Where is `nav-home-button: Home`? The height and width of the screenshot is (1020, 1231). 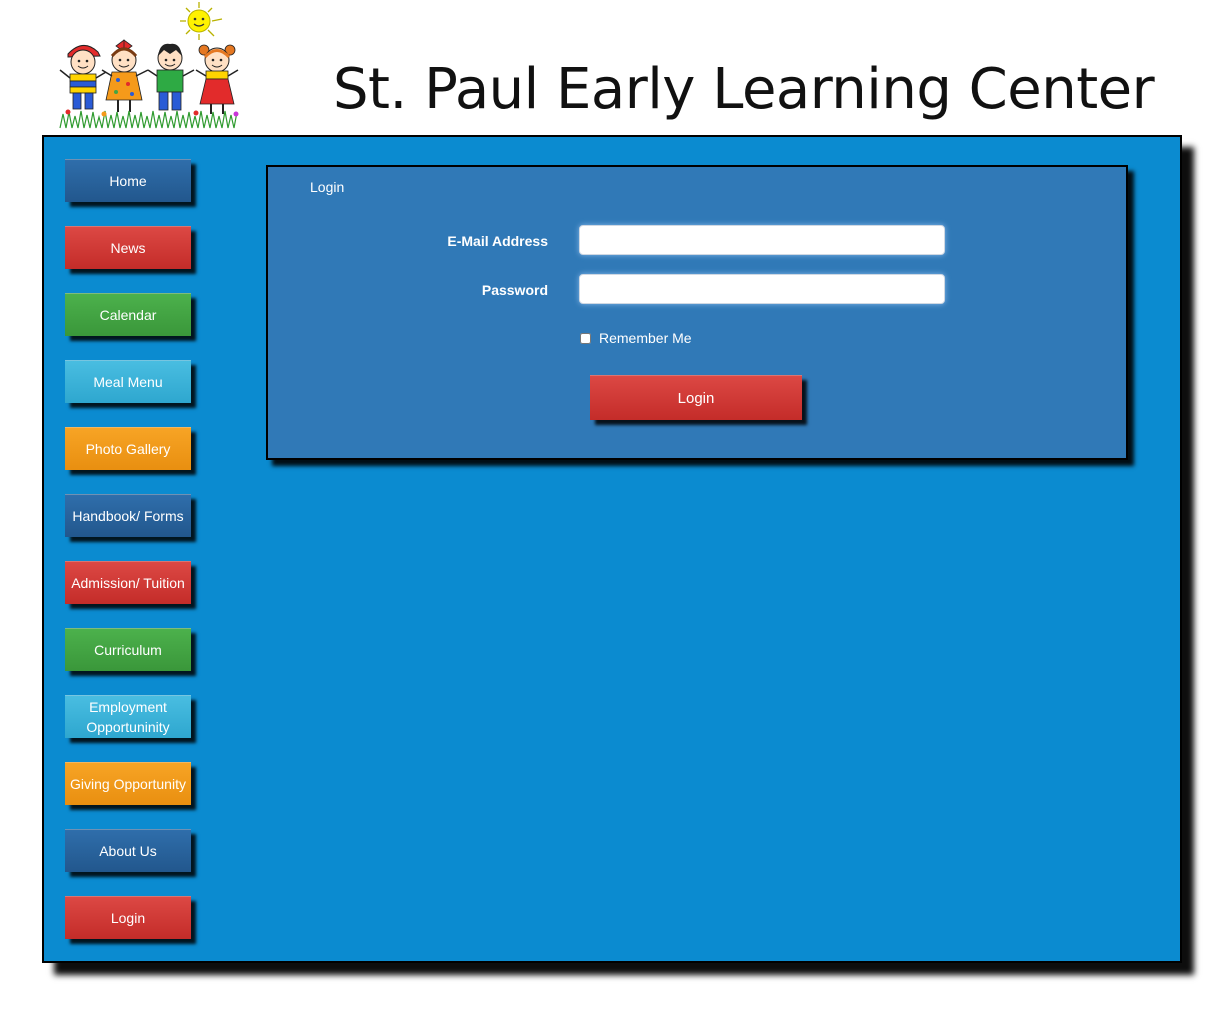
nav-home-button: Home is located at coordinates (128, 180).